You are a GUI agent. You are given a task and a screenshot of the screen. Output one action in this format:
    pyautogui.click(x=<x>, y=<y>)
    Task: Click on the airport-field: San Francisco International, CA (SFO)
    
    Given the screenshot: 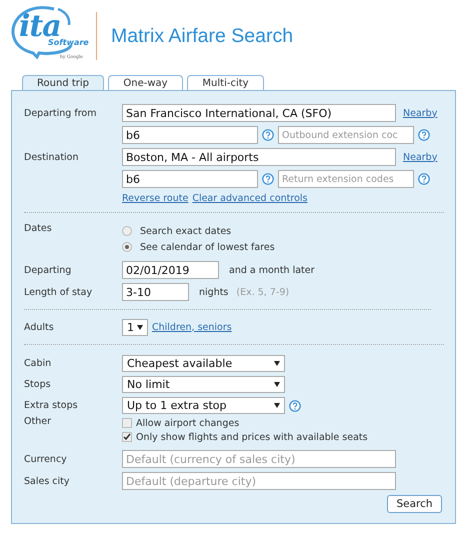 What is the action you would take?
    pyautogui.click(x=259, y=113)
    